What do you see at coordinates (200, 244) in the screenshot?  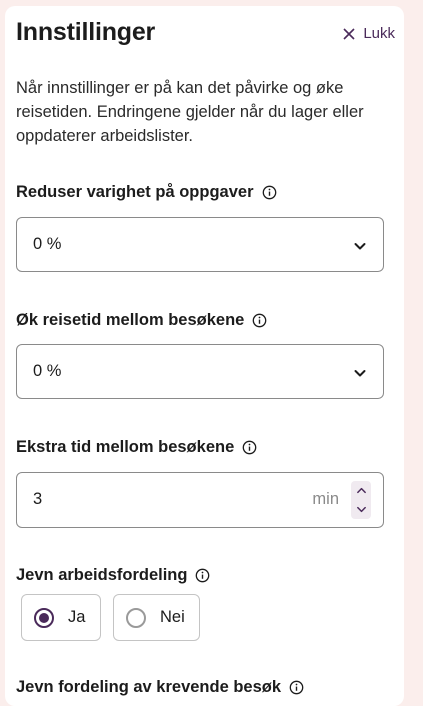 I see `reduce-duration-select: 0 %` at bounding box center [200, 244].